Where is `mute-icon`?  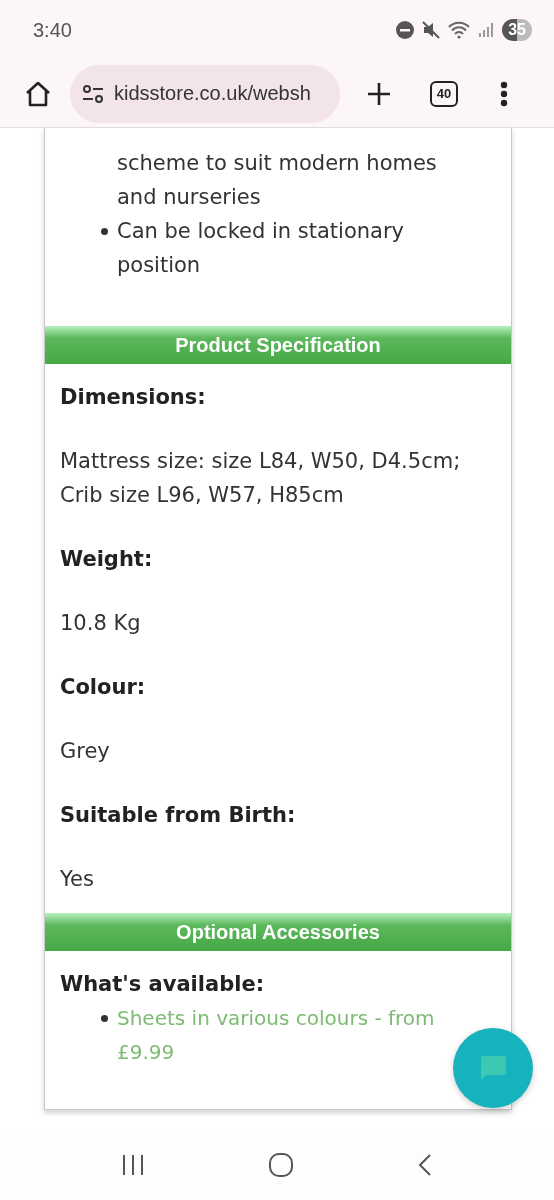
mute-icon is located at coordinates (431, 30).